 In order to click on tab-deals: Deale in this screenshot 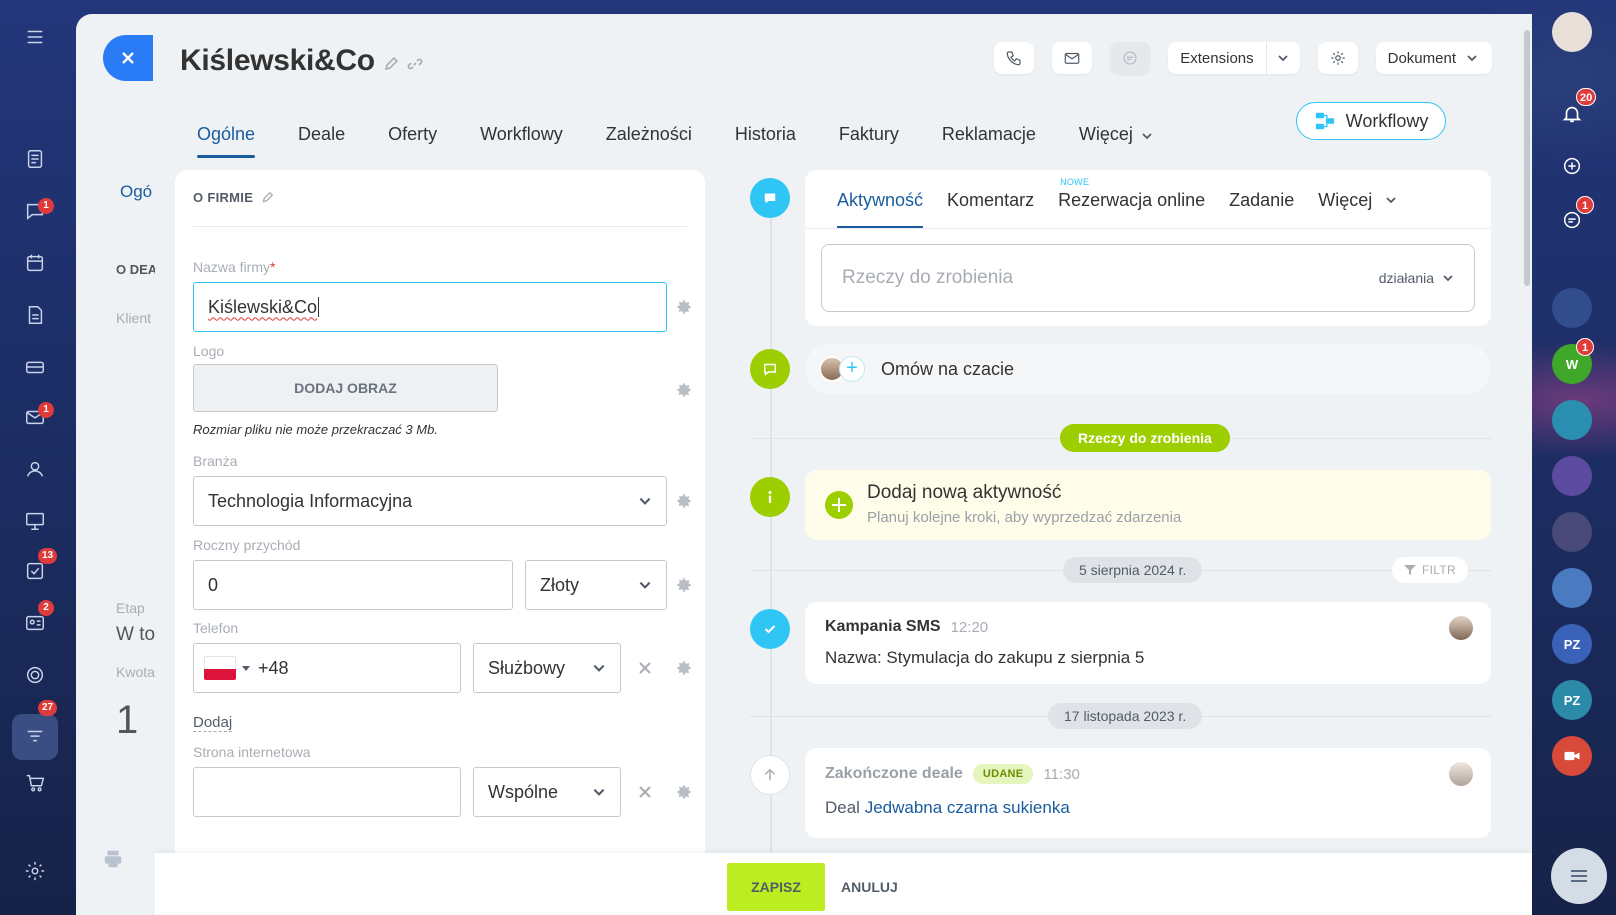, I will do `click(321, 141)`.